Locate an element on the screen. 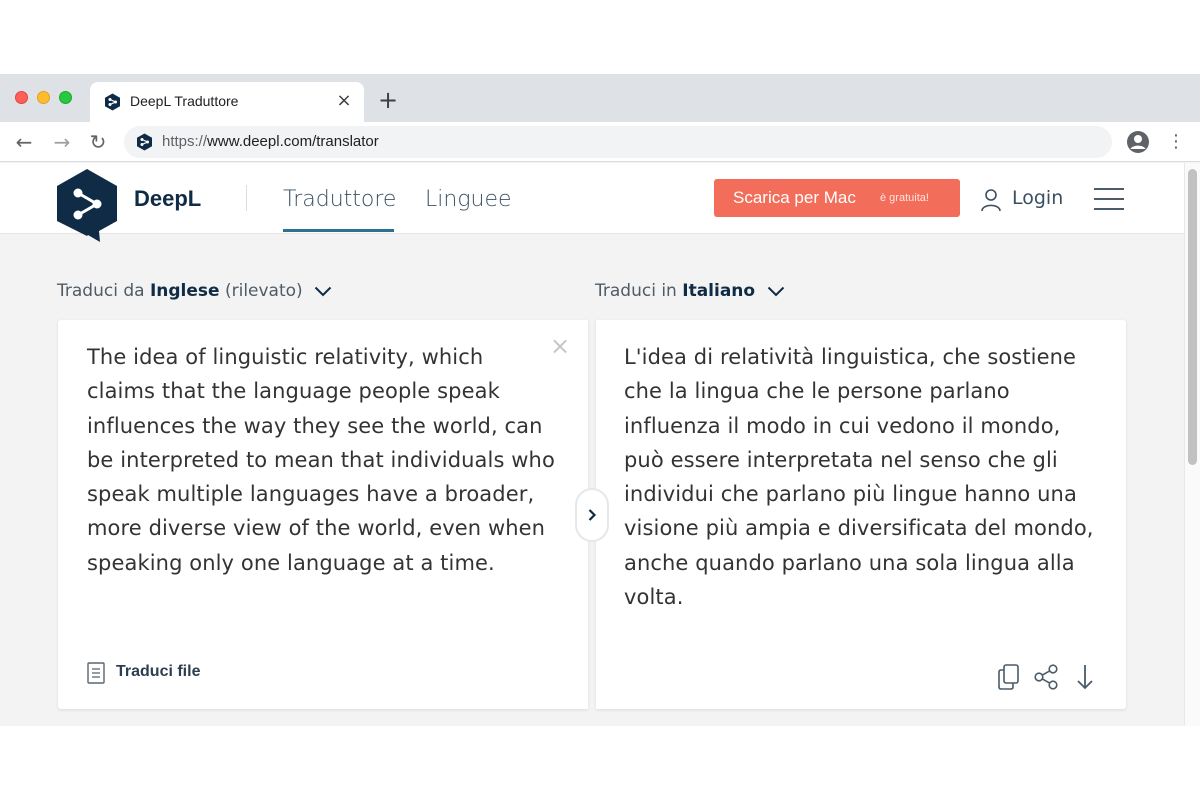 Image resolution: width=1200 pixels, height=800 pixels. browser-menu-icon: ⋮ is located at coordinates (1176, 142).